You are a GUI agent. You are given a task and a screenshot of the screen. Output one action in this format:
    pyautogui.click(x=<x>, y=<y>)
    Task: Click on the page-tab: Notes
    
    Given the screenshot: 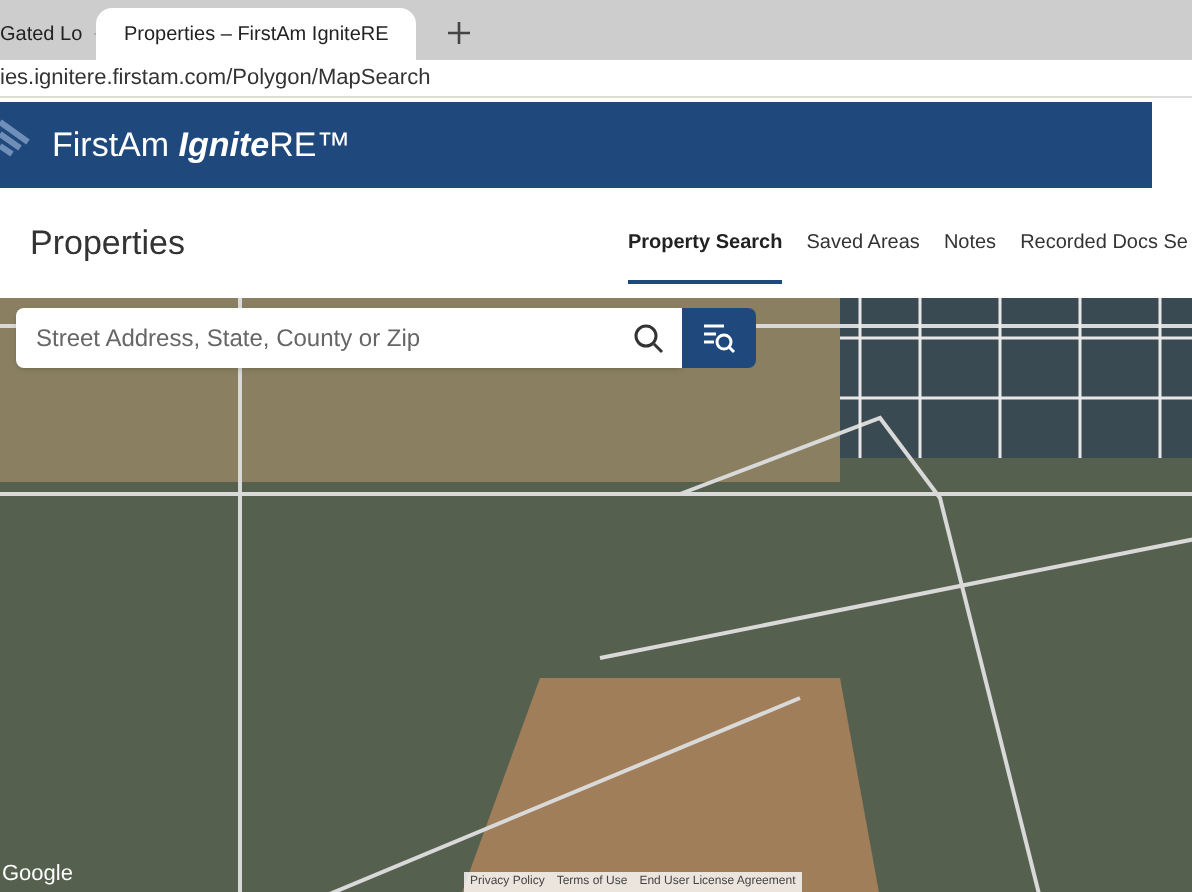 What is the action you would take?
    pyautogui.click(x=970, y=245)
    